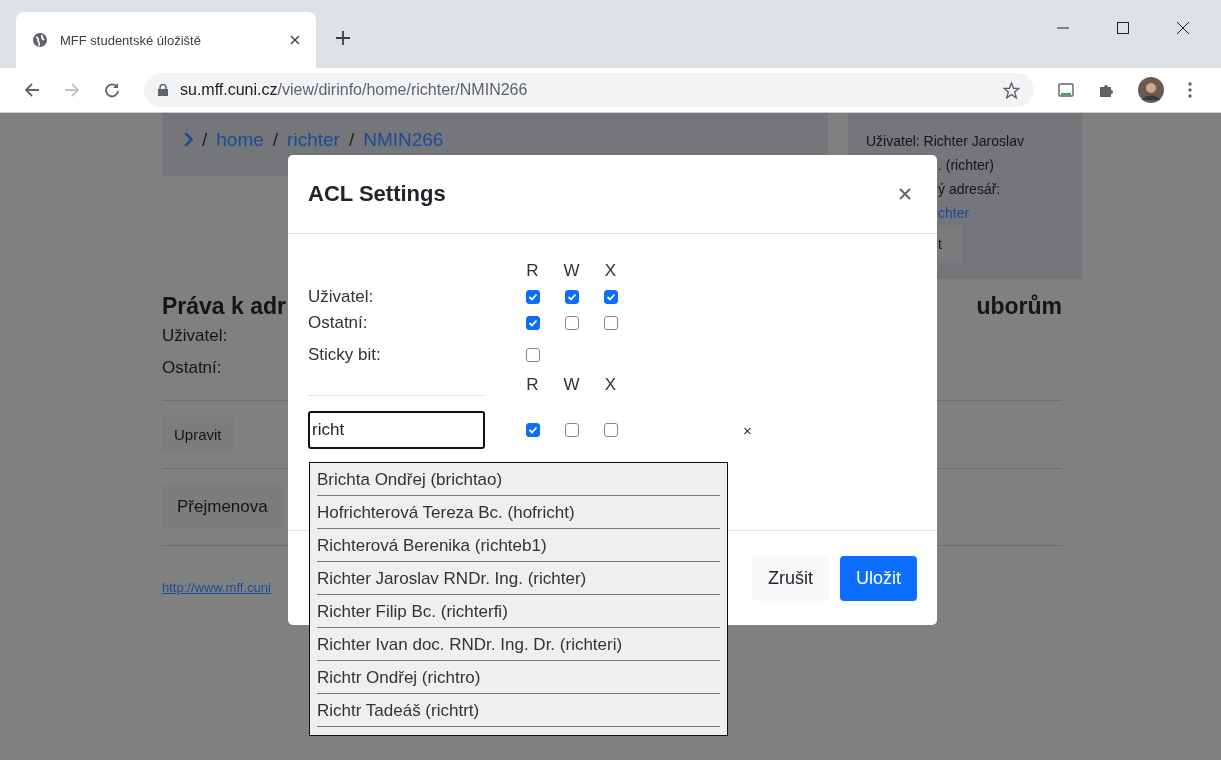 This screenshot has height=760, width=1221. What do you see at coordinates (518, 710) in the screenshot?
I see `suggestion-item: Richtr Tadeáš (richtrt)` at bounding box center [518, 710].